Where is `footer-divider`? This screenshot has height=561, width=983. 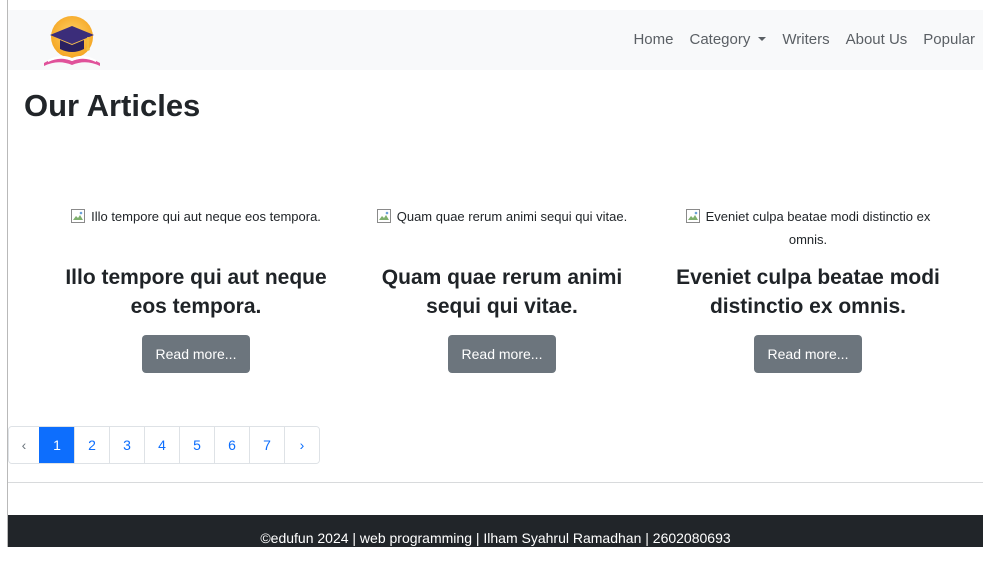
footer-divider is located at coordinates (495, 482).